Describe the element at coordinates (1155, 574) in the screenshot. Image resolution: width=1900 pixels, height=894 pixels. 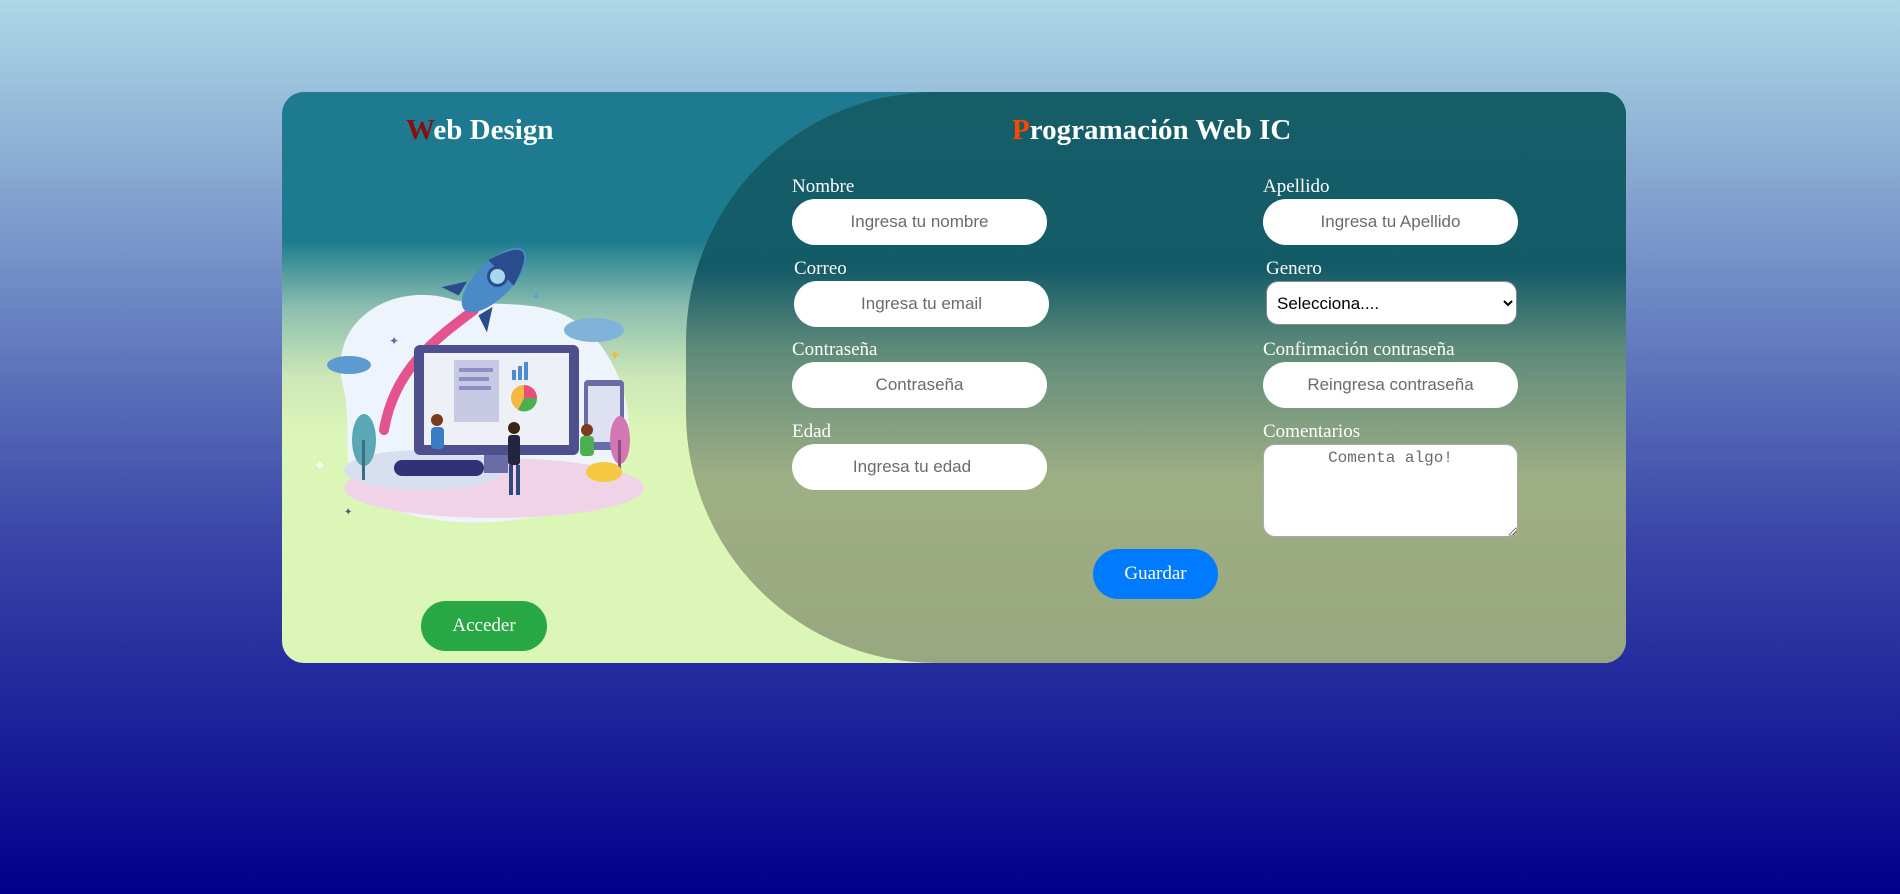
I see `guardar-button: Guardar` at that location.